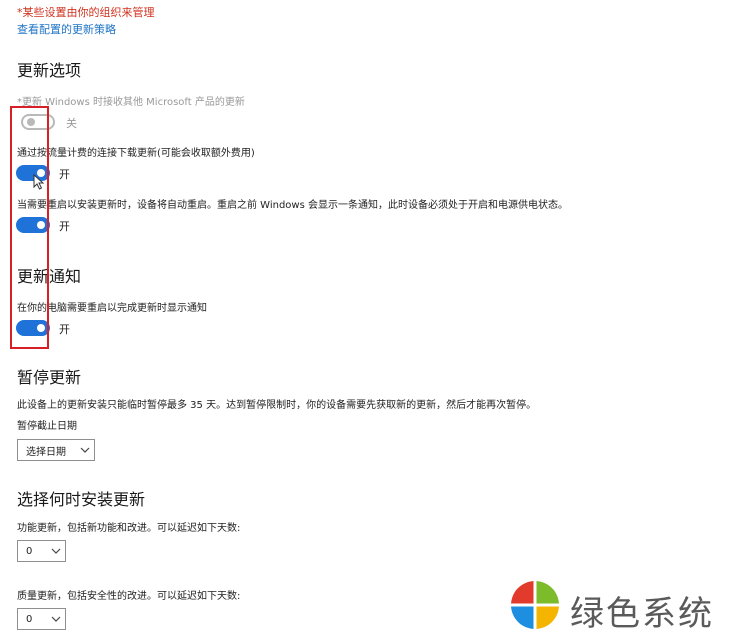  I want to click on metered-download-state: 开, so click(64, 174).